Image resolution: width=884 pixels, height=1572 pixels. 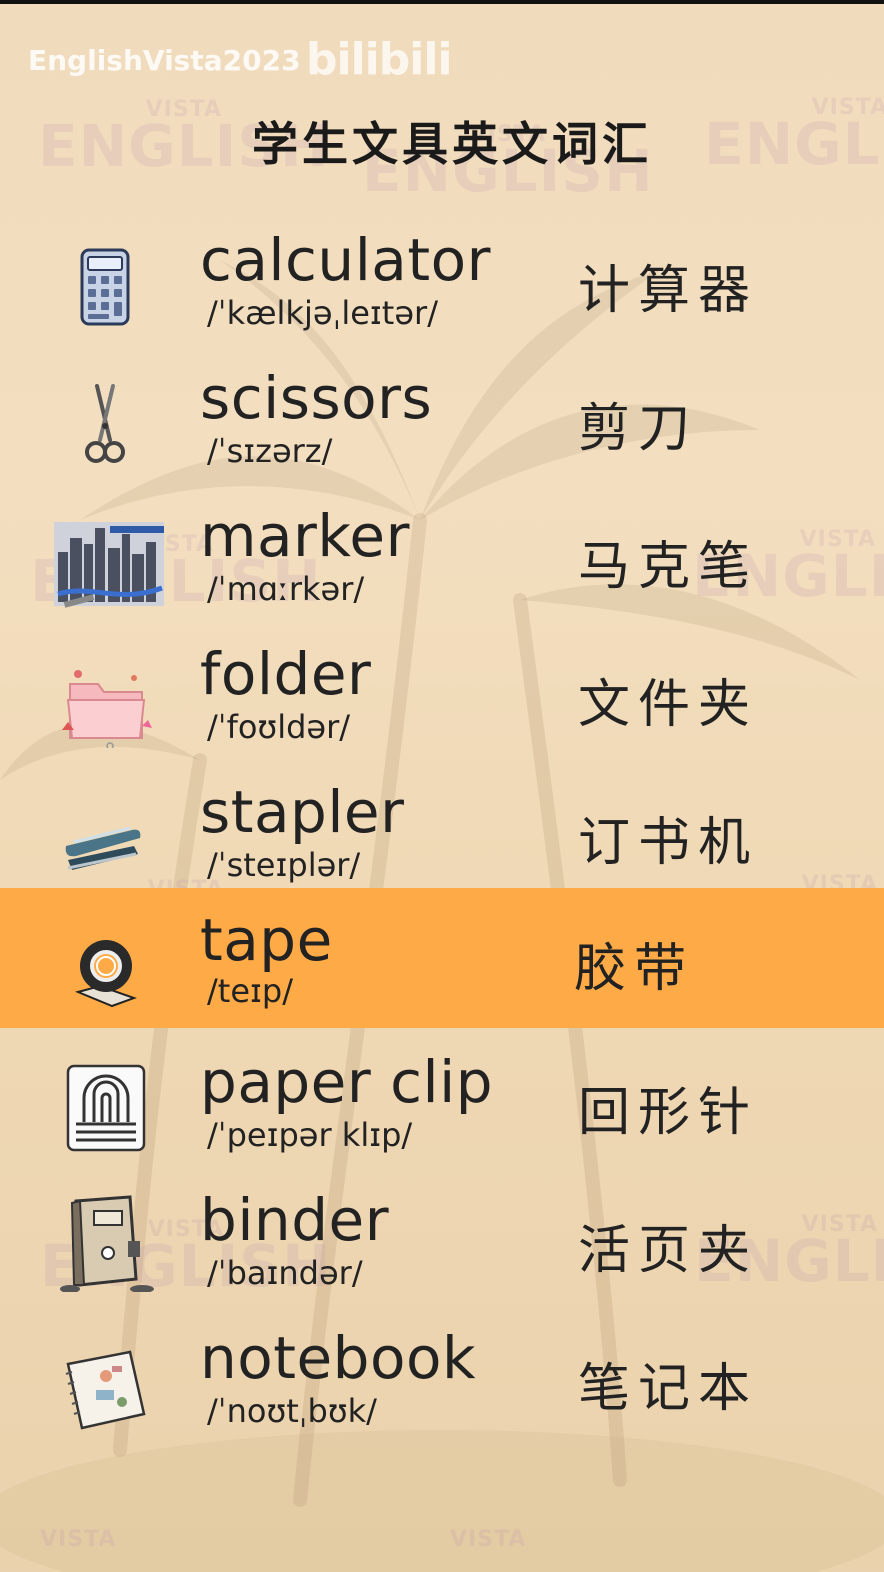 I want to click on vocab-chinese: 笔记本, so click(x=668, y=1389).